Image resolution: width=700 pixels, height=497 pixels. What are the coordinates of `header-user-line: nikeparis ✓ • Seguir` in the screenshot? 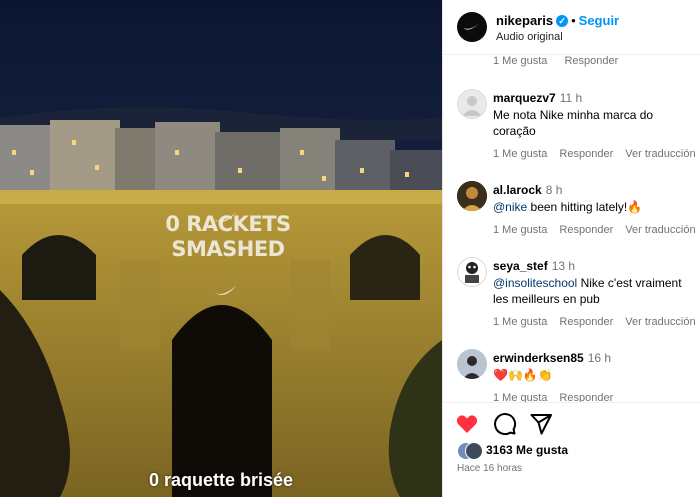 It's located at (557, 20).